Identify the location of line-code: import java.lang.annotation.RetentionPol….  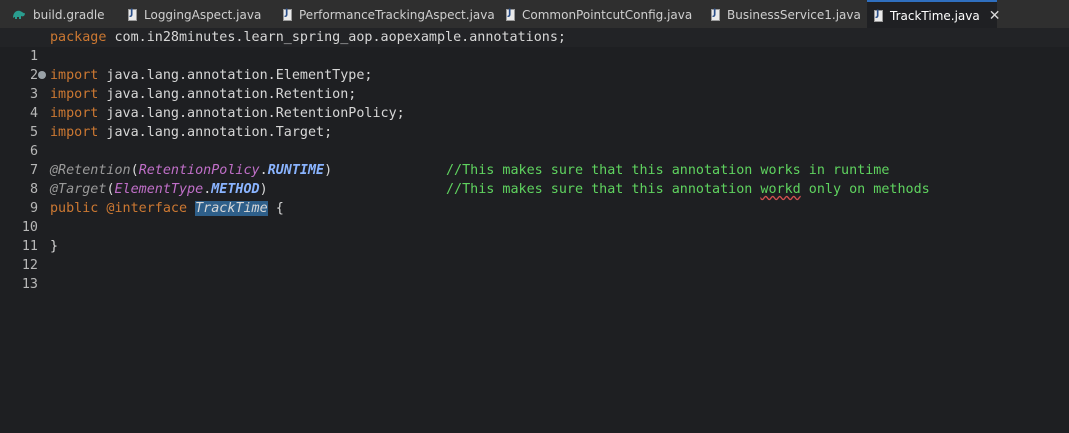
(227, 113).